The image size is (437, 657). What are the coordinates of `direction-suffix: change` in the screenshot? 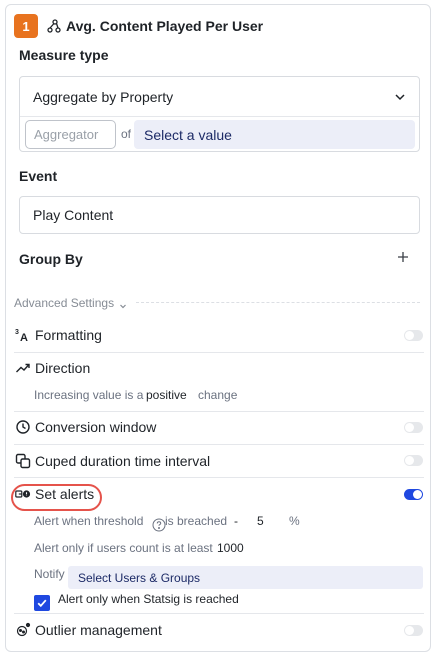 It's located at (218, 395).